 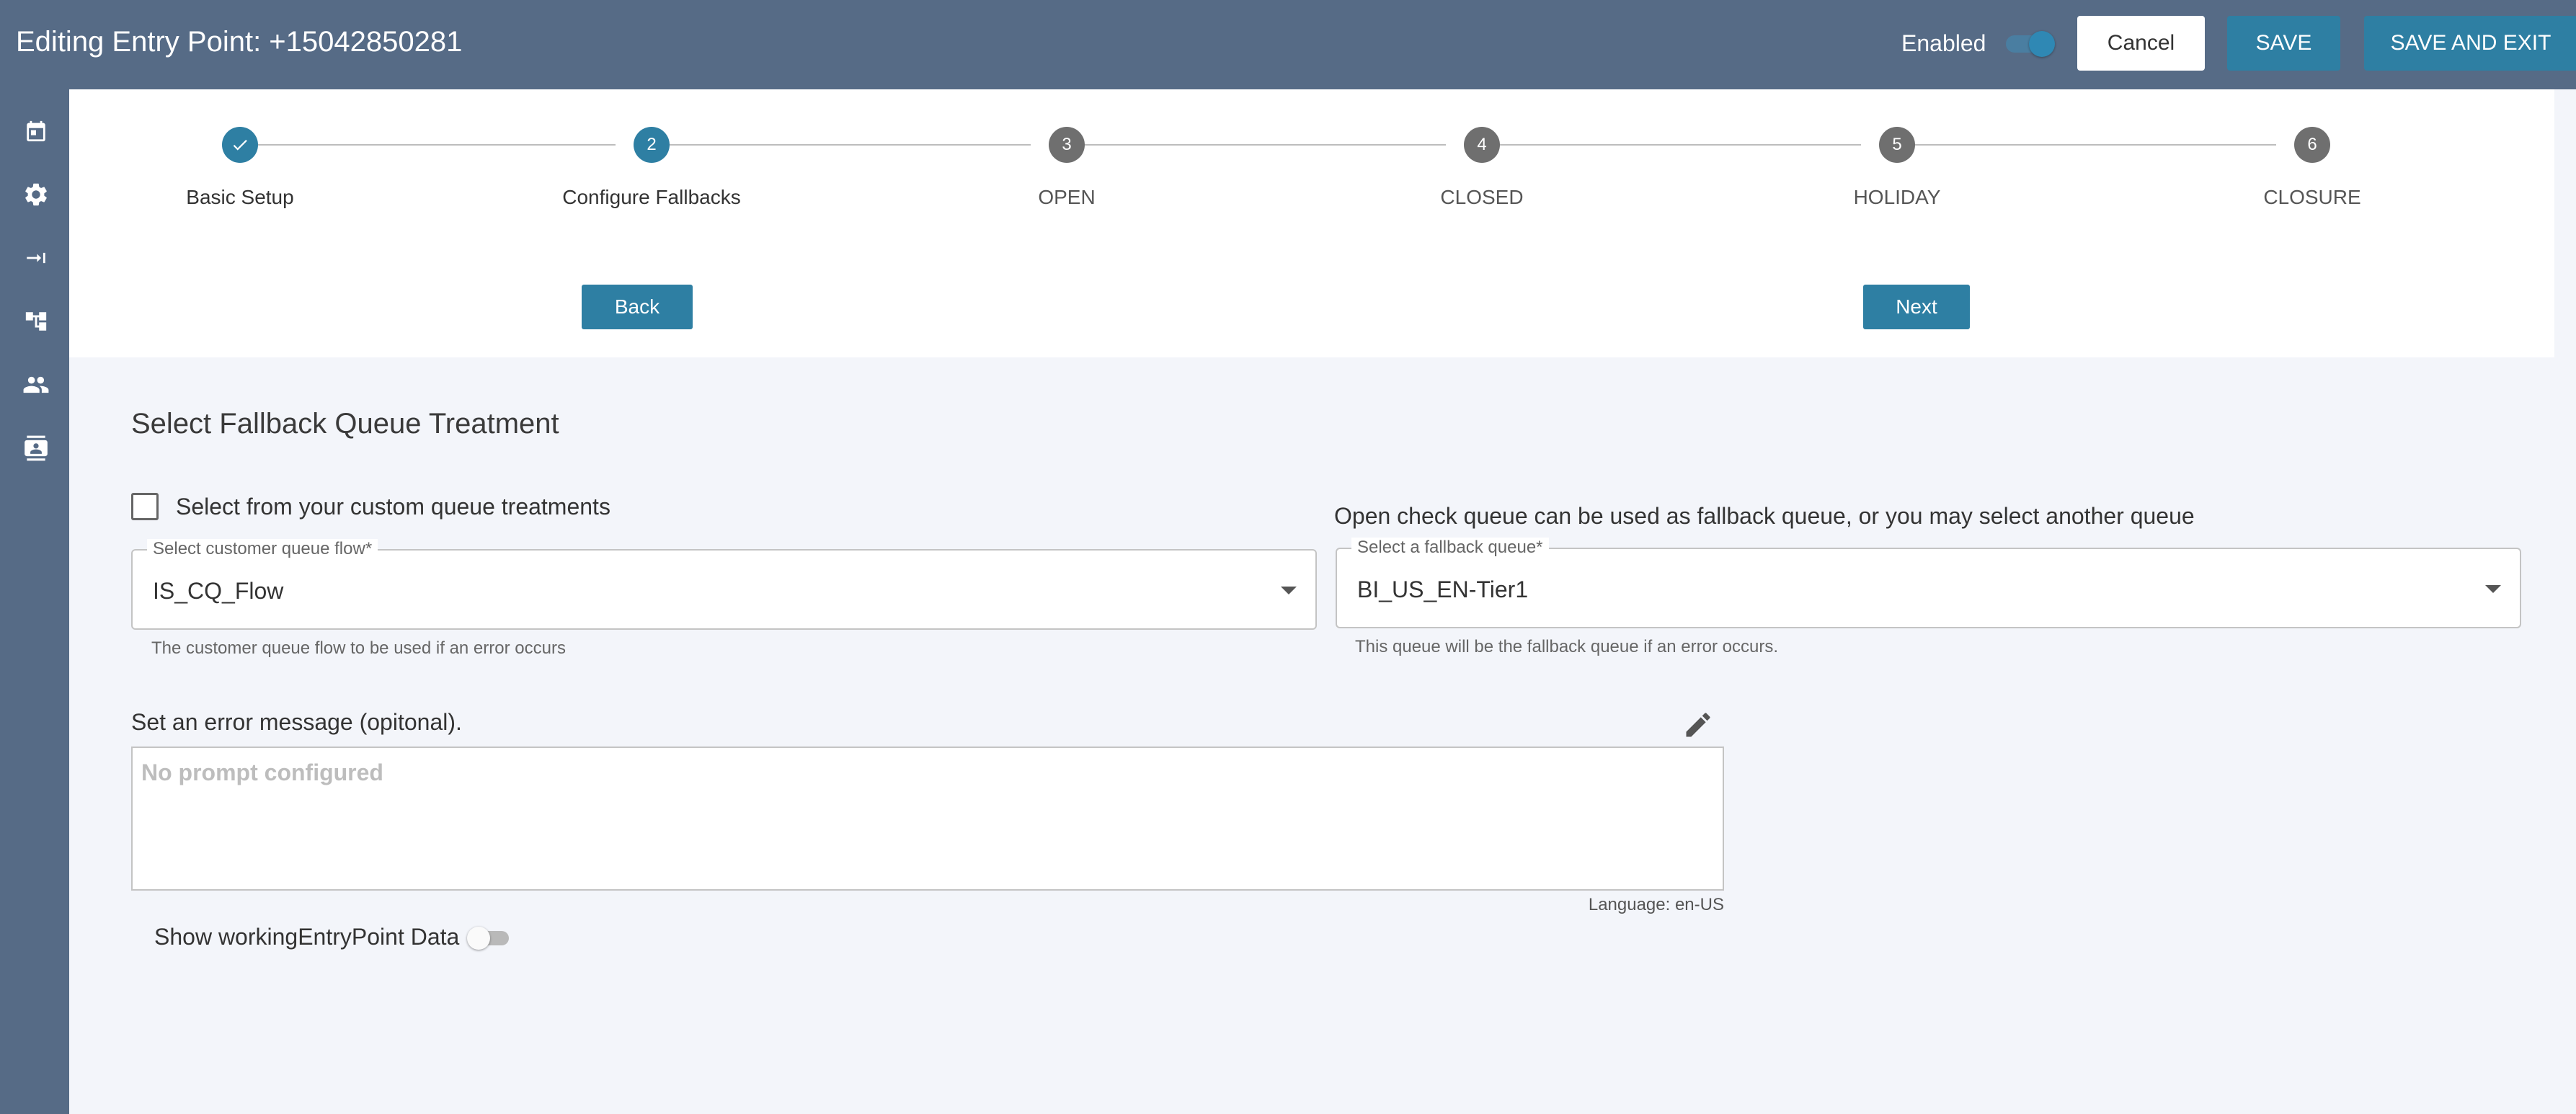 What do you see at coordinates (651, 197) in the screenshot?
I see `step-2-label: Configure Fallbacks` at bounding box center [651, 197].